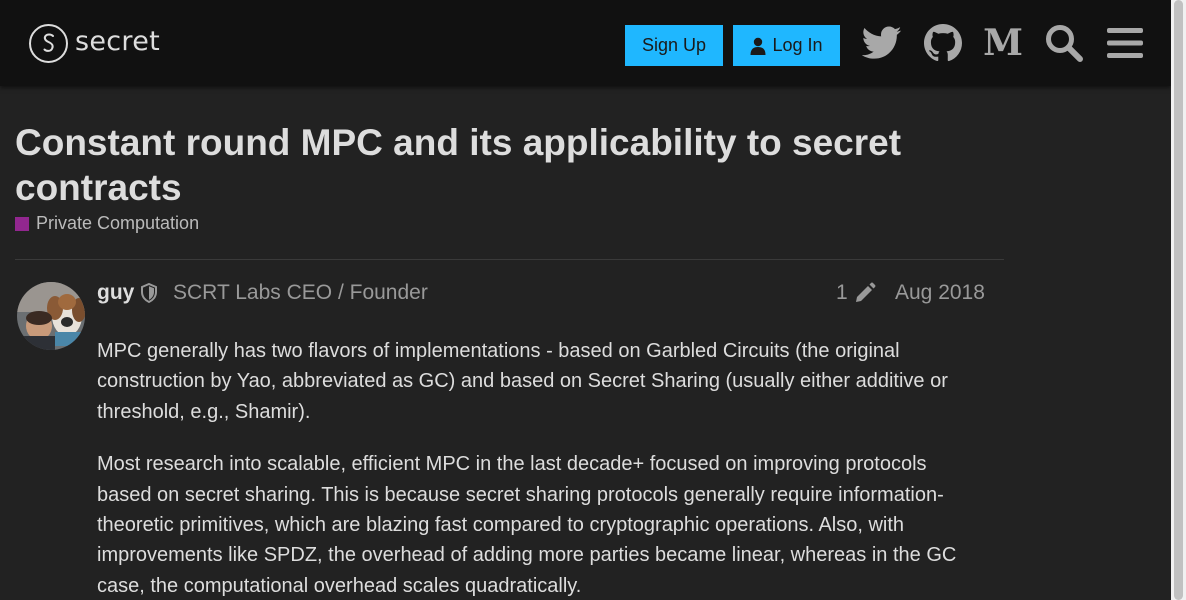 This screenshot has height=600, width=1186. What do you see at coordinates (943, 43) in the screenshot?
I see `github-icon` at bounding box center [943, 43].